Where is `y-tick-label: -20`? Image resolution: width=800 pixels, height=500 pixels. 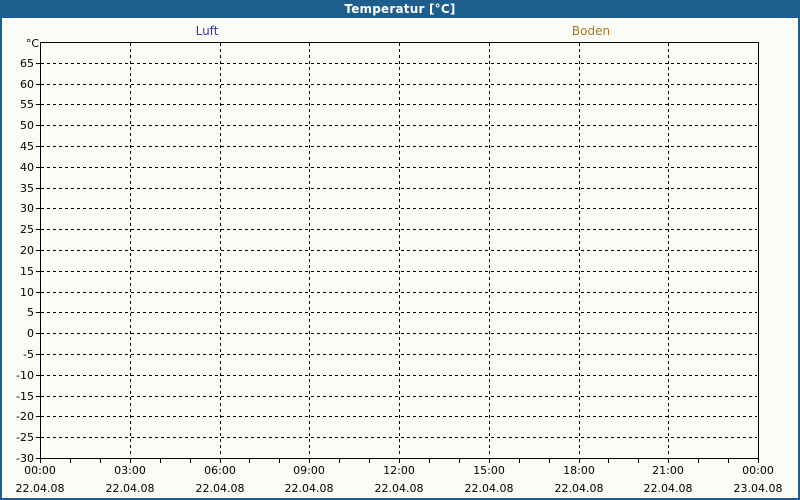
y-tick-label: -20 is located at coordinates (25, 416).